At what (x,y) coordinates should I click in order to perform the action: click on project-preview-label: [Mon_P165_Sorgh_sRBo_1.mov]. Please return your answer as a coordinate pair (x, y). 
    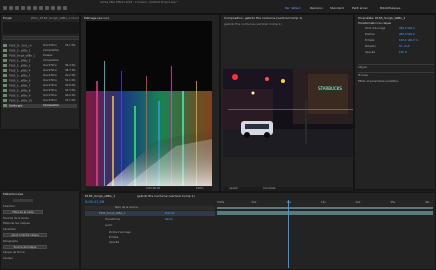
    Looking at the image, I should click on (55, 18).